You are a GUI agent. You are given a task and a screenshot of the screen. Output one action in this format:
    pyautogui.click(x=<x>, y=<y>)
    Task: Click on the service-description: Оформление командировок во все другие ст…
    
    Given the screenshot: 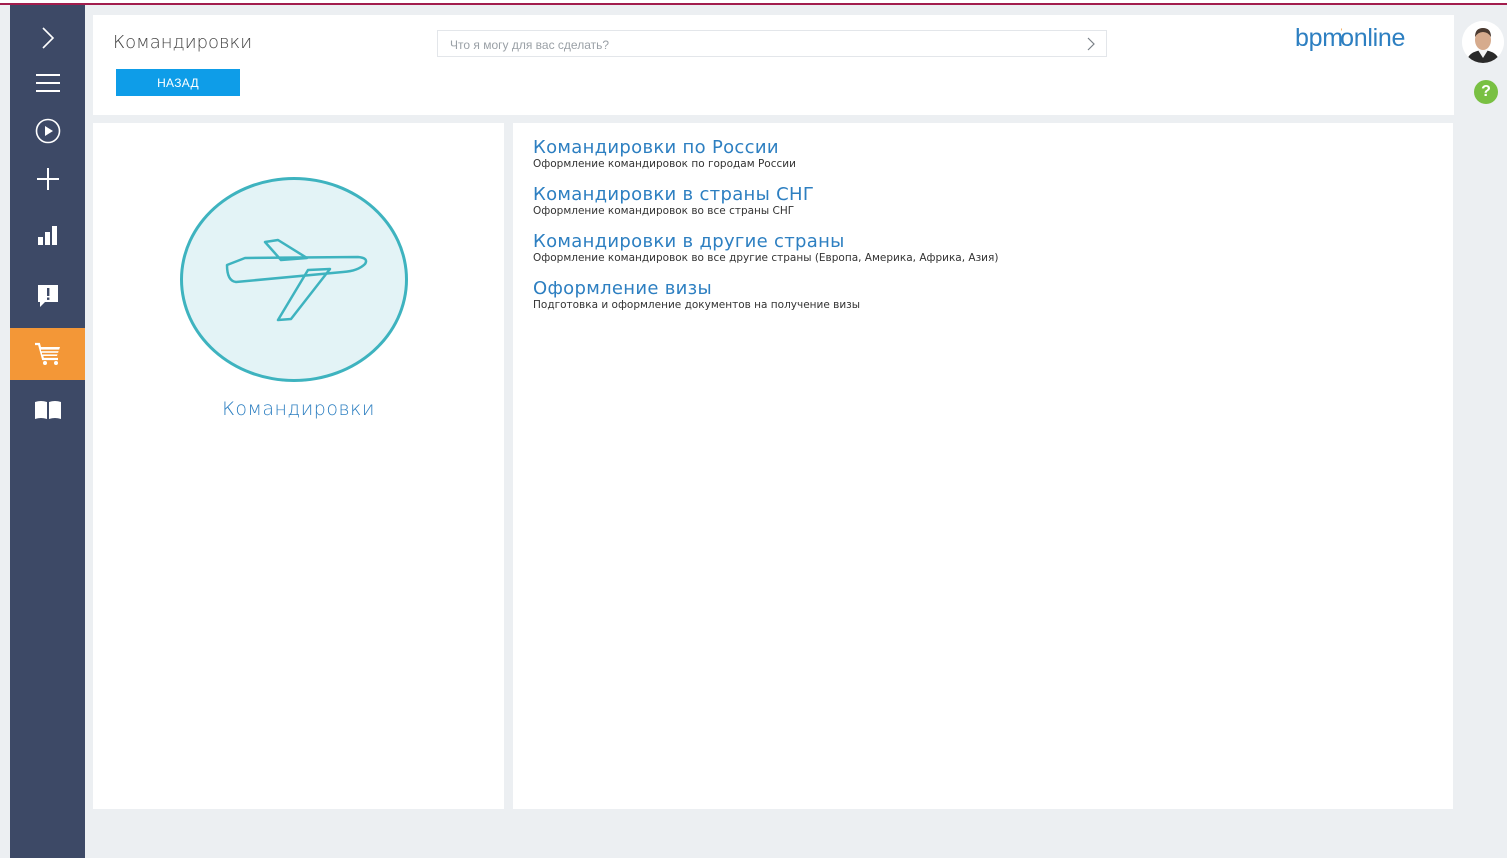 What is the action you would take?
    pyautogui.click(x=766, y=258)
    